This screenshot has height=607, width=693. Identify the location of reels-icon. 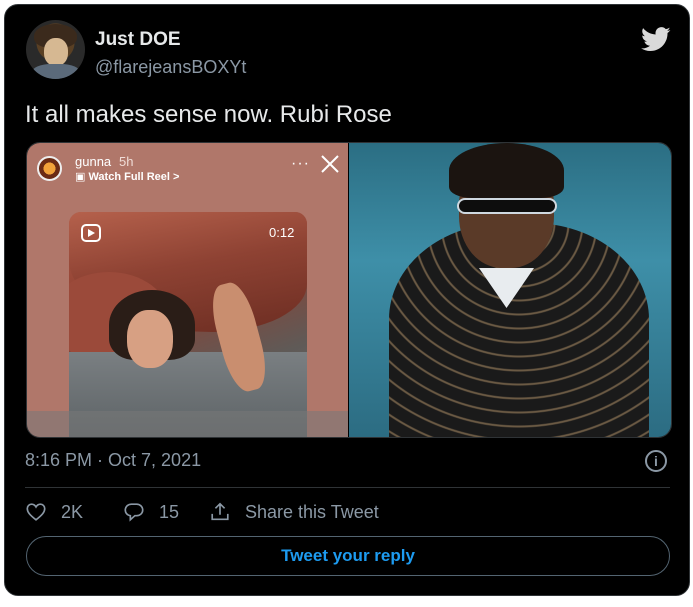
(91, 233).